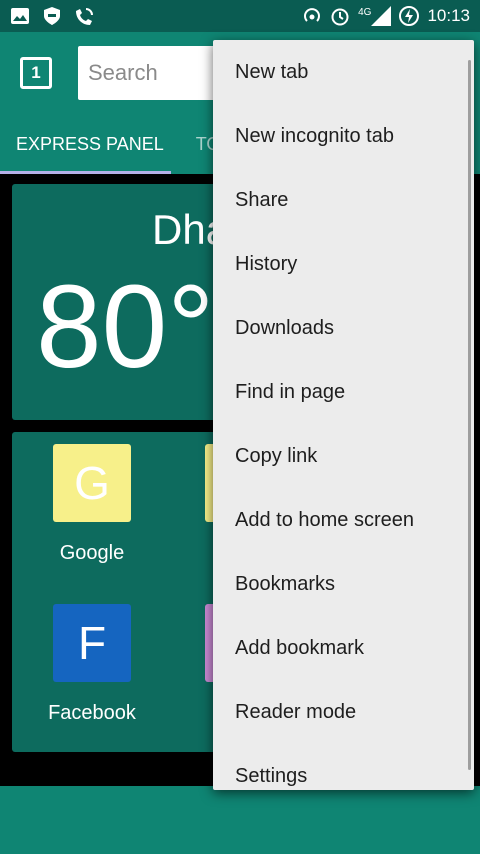  What do you see at coordinates (343, 136) in the screenshot?
I see `menu-item-new-incognito-tab: New incognito tab` at bounding box center [343, 136].